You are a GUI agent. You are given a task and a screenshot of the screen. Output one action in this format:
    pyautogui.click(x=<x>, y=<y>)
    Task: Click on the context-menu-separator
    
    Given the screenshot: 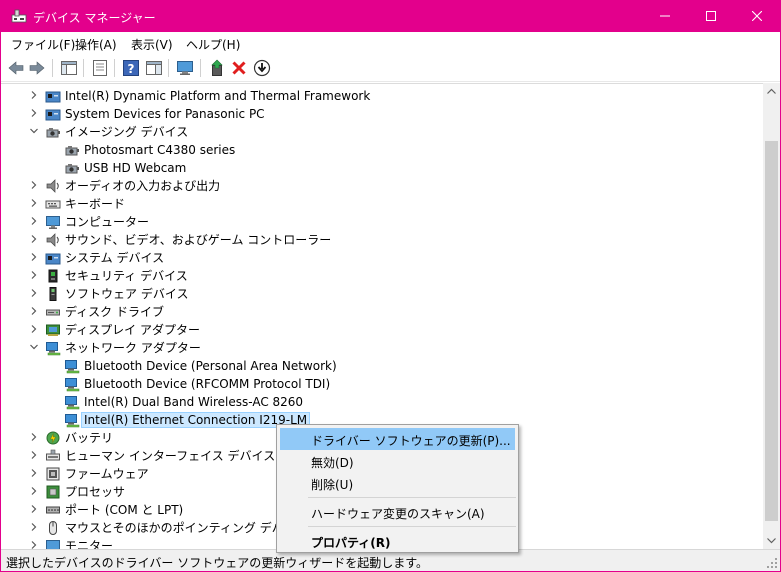 What is the action you would take?
    pyautogui.click(x=412, y=497)
    